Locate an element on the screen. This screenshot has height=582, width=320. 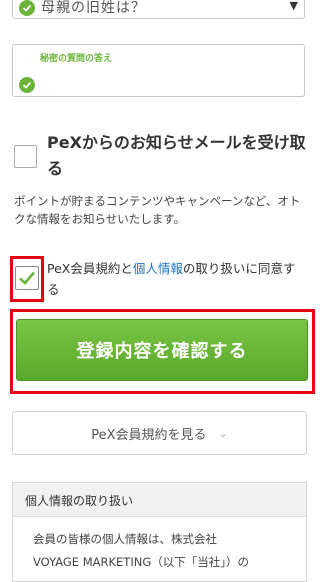
select-value: 母親の旧姓は？ is located at coordinates (93, 8).